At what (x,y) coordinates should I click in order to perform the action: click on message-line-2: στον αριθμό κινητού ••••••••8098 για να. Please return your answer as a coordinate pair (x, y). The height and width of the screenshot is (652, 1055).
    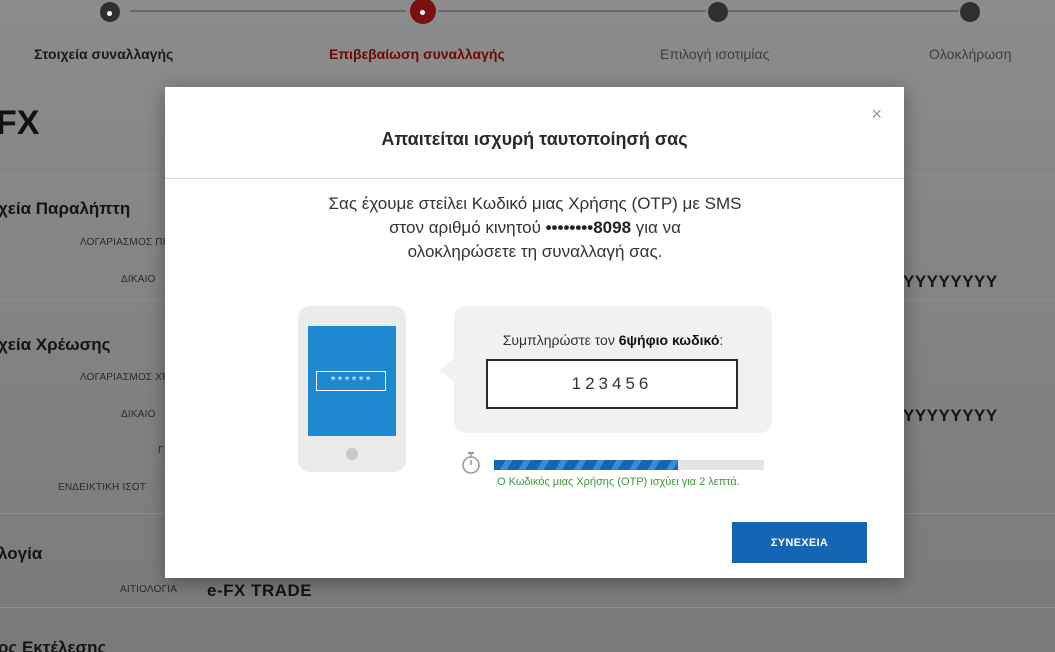
    Looking at the image, I should click on (535, 228).